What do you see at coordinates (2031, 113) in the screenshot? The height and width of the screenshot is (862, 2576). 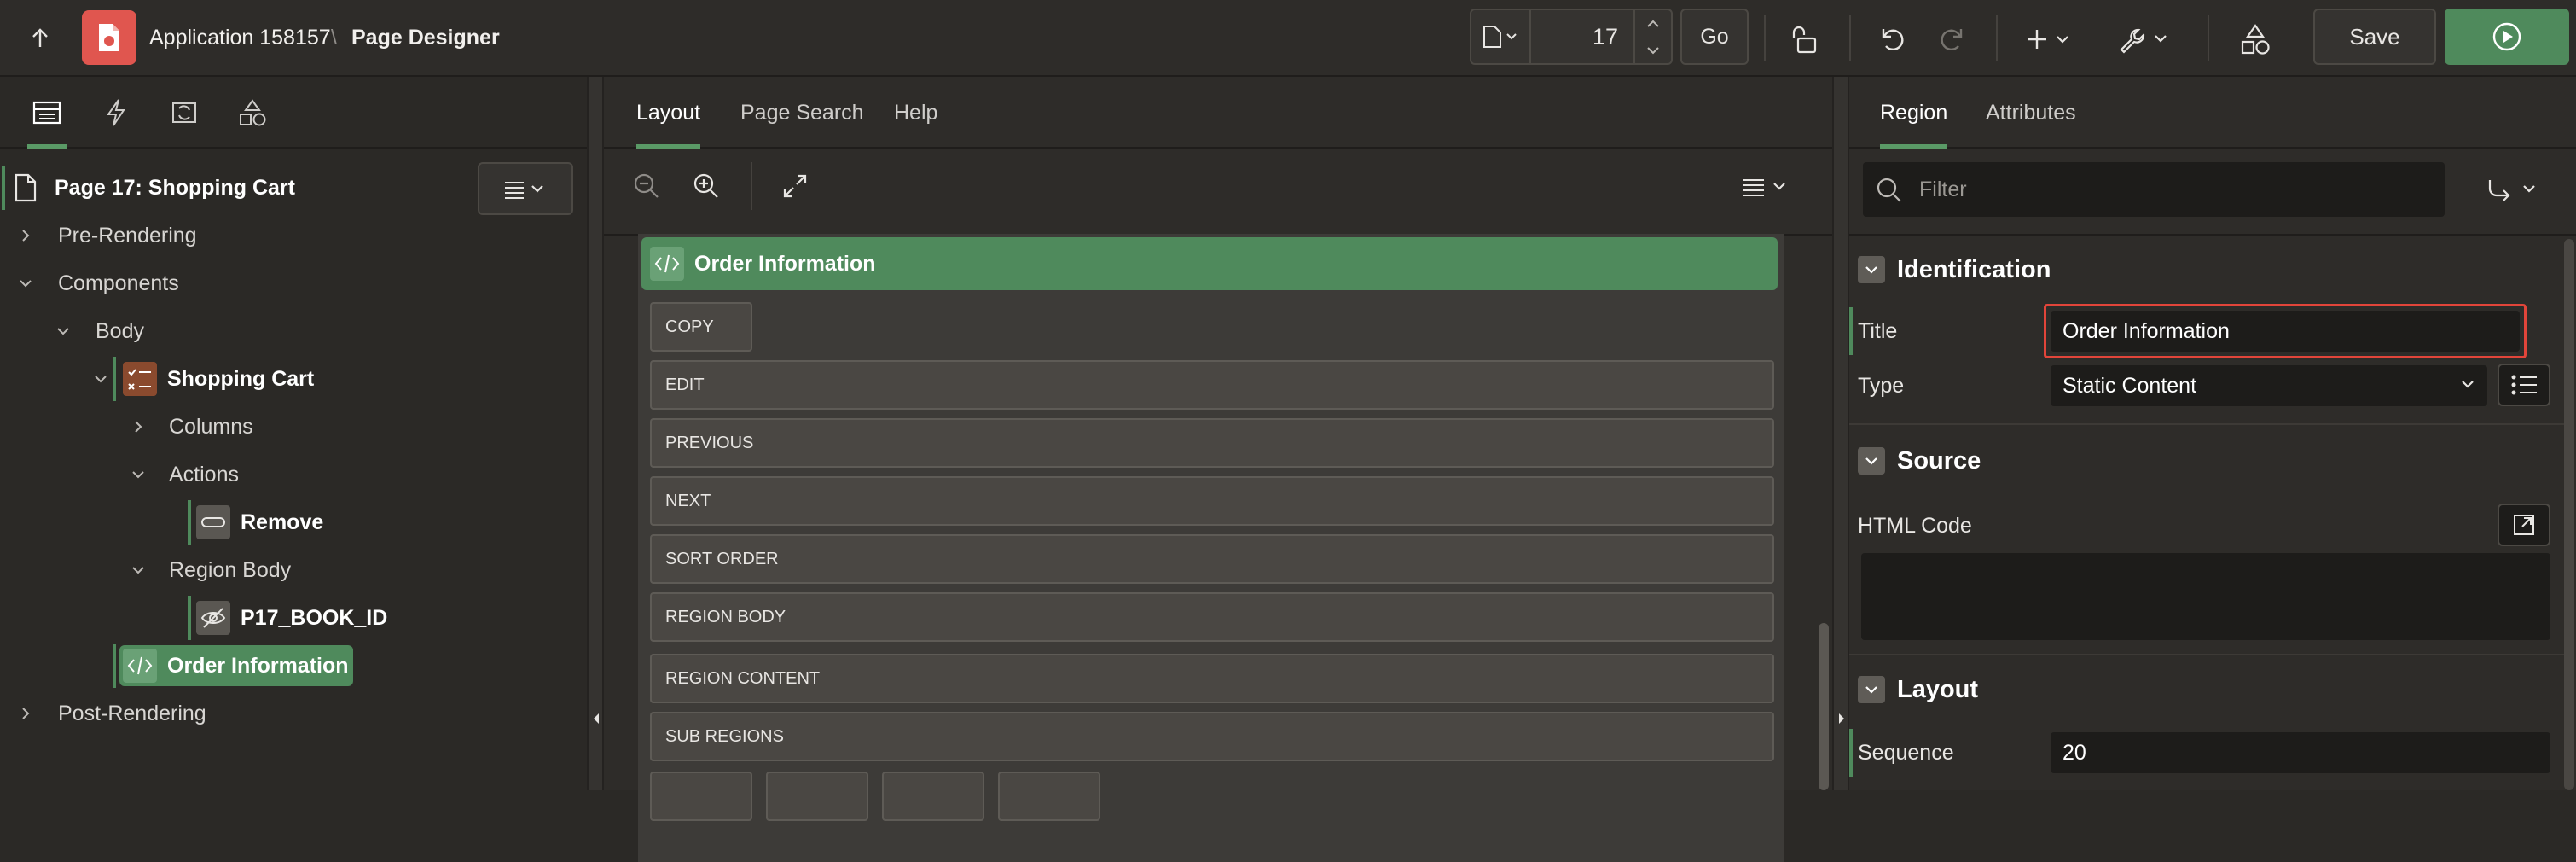 I see `tab-attributes: Attributes` at bounding box center [2031, 113].